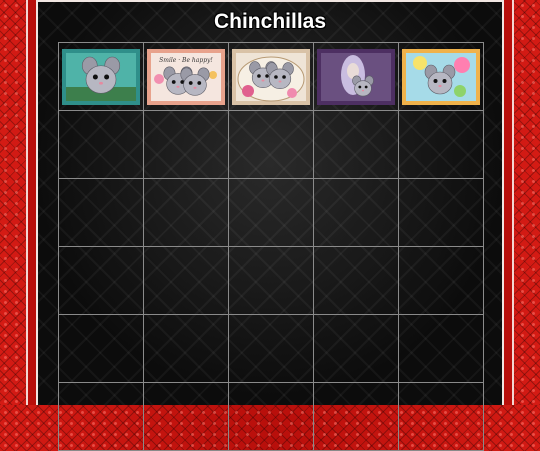 The width and height of the screenshot is (540, 451). I want to click on thumb-chinchillas-smile-be-happy-image: Smile · Be happy!, so click(186, 76).